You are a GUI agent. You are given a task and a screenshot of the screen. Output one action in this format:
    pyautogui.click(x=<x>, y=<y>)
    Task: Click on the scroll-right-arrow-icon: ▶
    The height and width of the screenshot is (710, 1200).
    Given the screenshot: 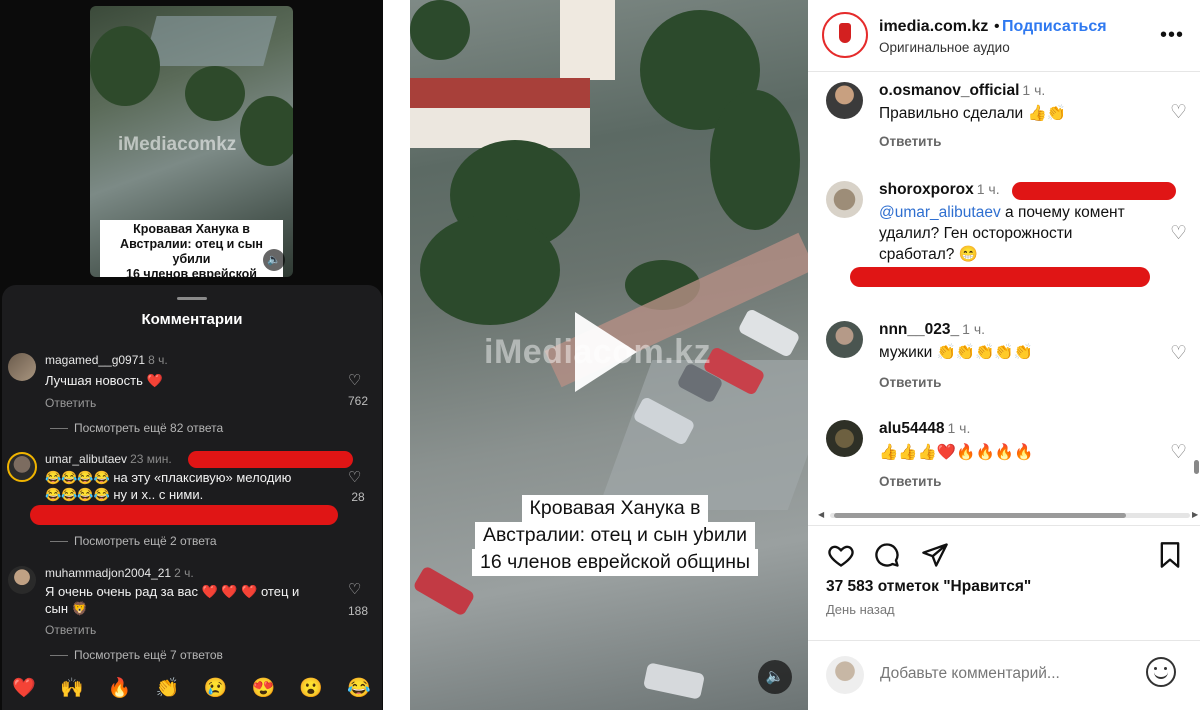 What is the action you would take?
    pyautogui.click(x=1195, y=514)
    